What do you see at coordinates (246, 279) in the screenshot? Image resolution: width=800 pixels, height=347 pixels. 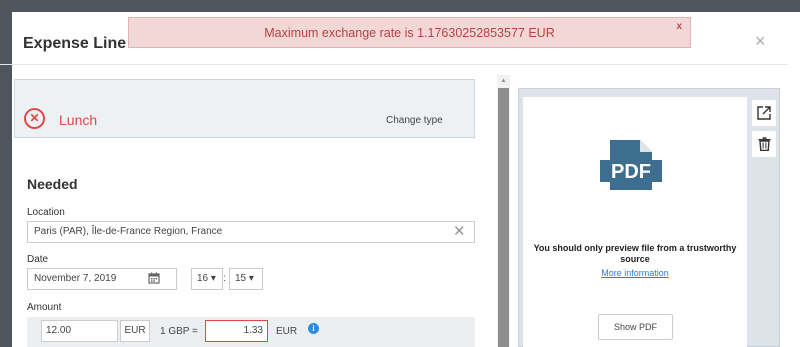 I see `minute-select: 15 ▾` at bounding box center [246, 279].